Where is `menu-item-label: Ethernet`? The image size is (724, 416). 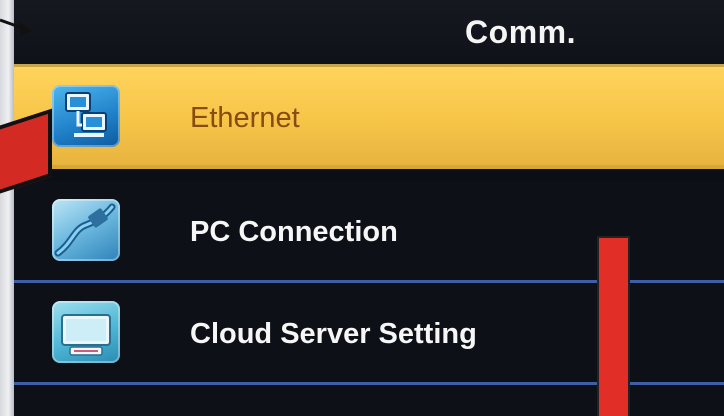 menu-item-label: Ethernet is located at coordinates (245, 118).